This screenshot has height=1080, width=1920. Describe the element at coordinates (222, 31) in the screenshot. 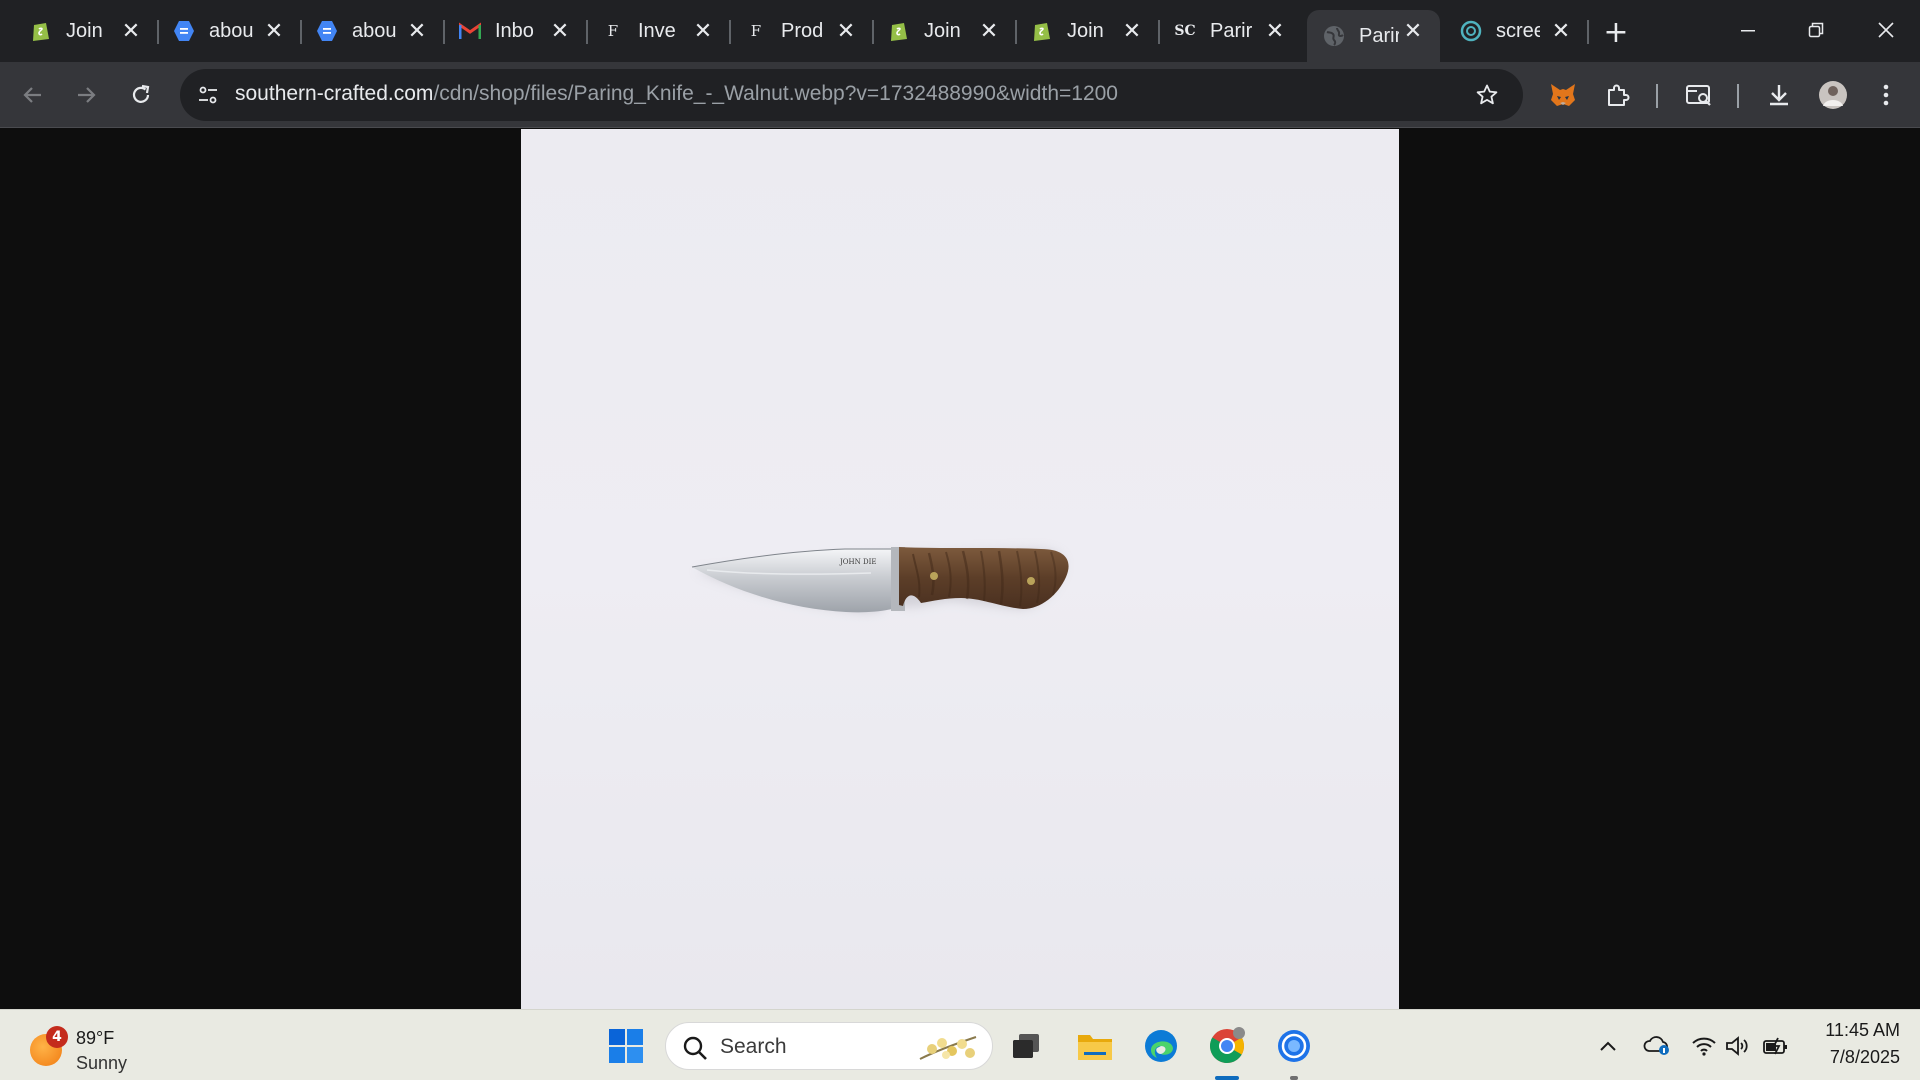

I see `tab-about-1: abou ✕` at that location.